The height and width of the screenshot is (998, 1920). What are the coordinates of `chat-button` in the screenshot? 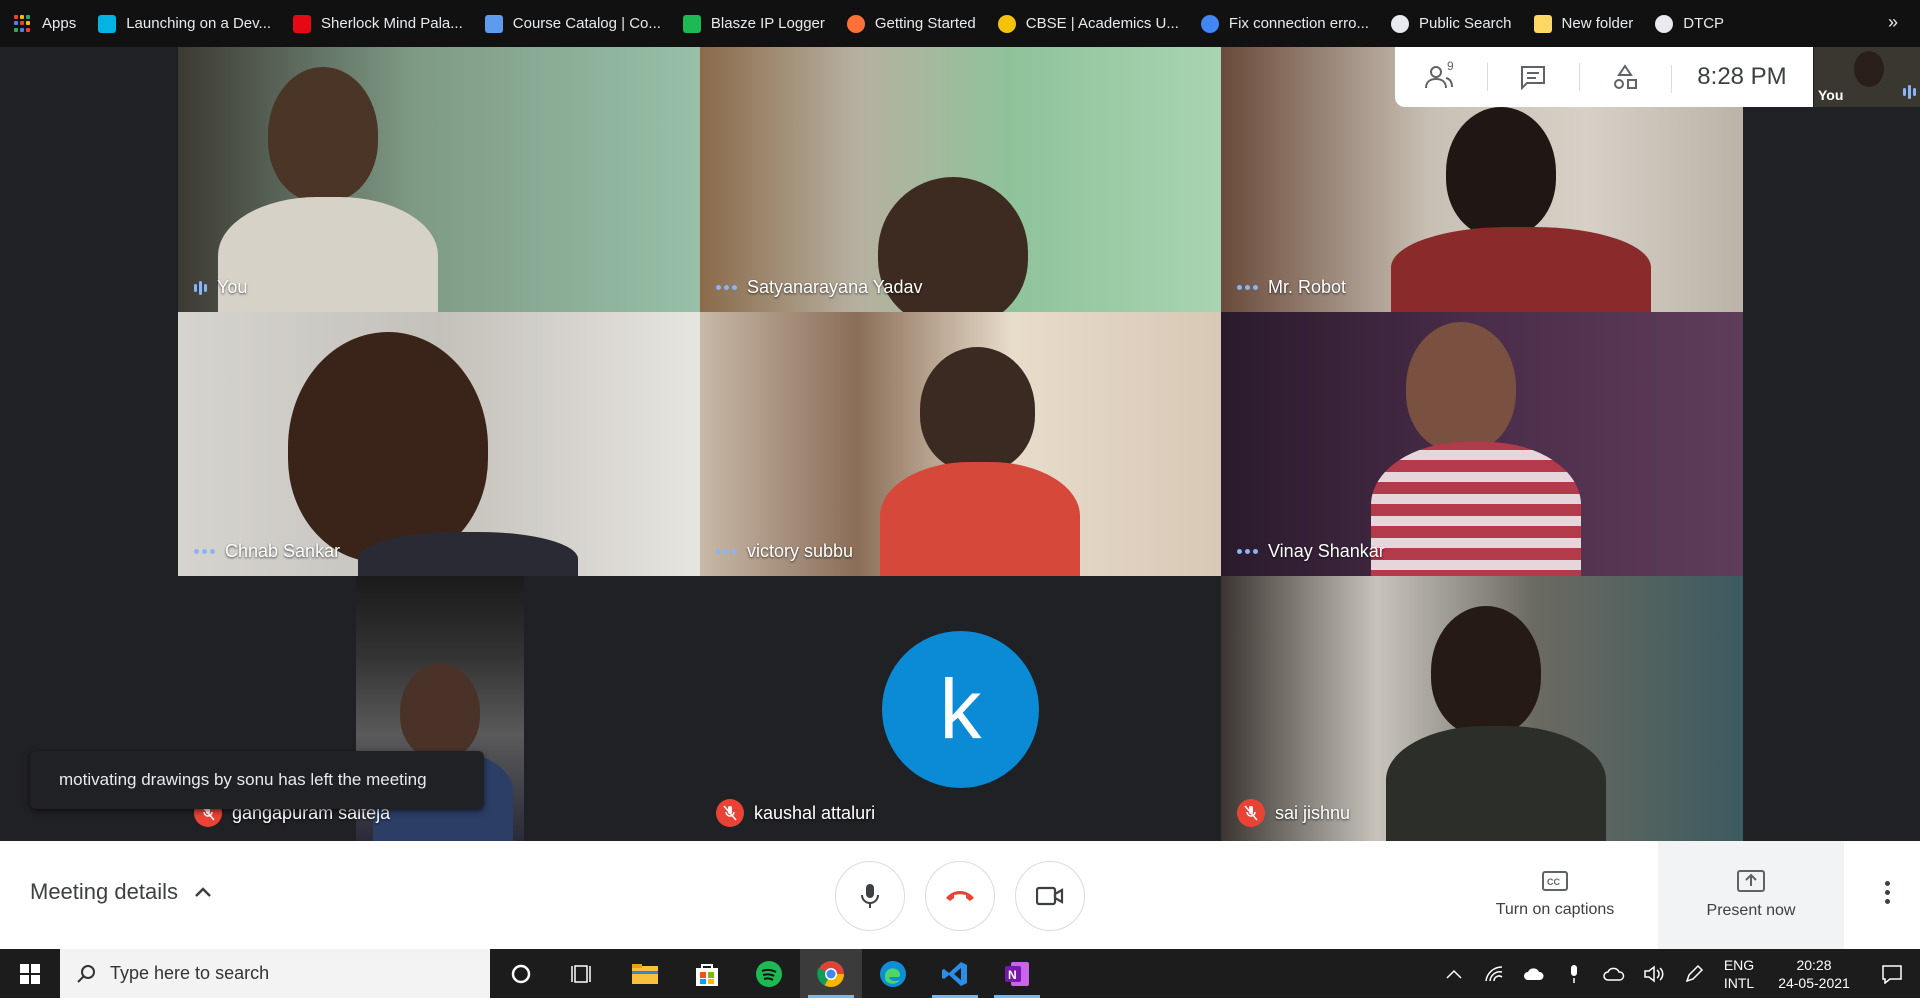 It's located at (1533, 77).